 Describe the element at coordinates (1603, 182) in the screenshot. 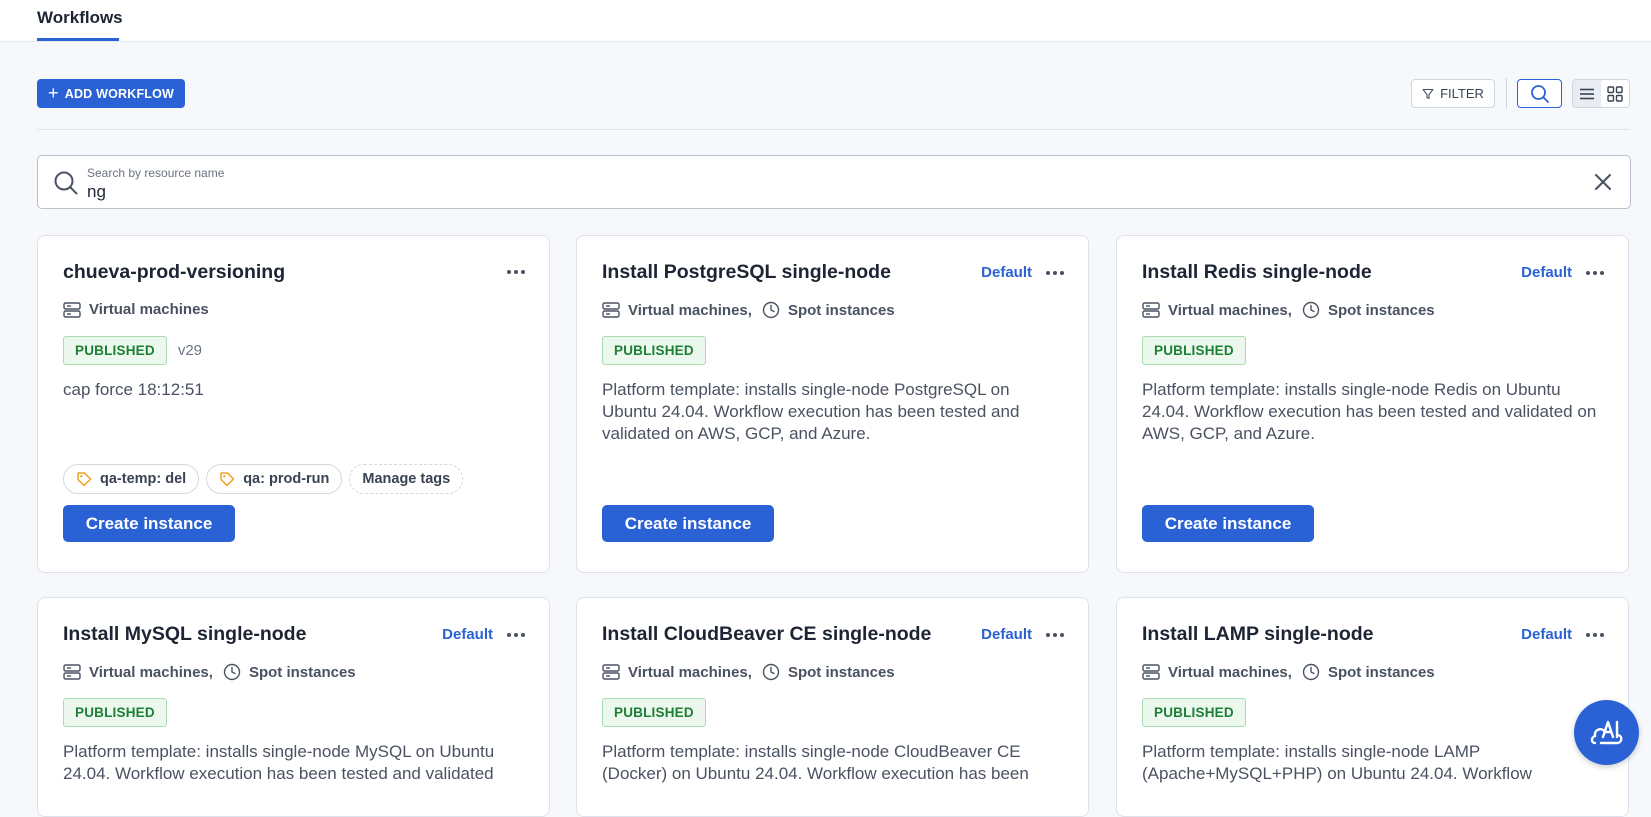

I see `clear-search-icon` at that location.